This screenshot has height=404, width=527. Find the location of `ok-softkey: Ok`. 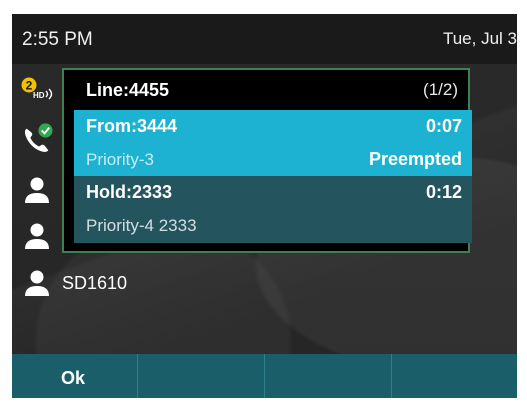

ok-softkey: Ok is located at coordinates (75, 376).